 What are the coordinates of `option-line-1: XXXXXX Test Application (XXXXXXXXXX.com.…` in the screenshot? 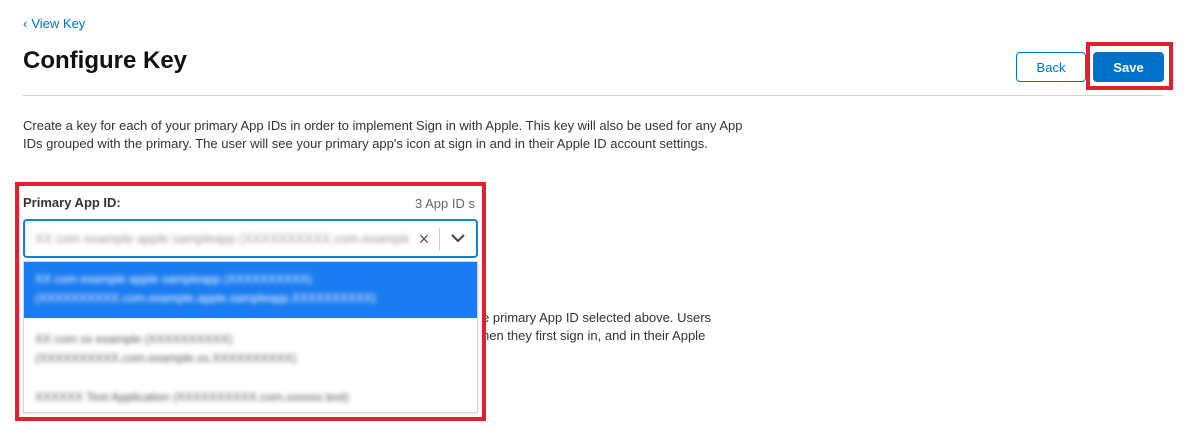 It's located at (192, 397).